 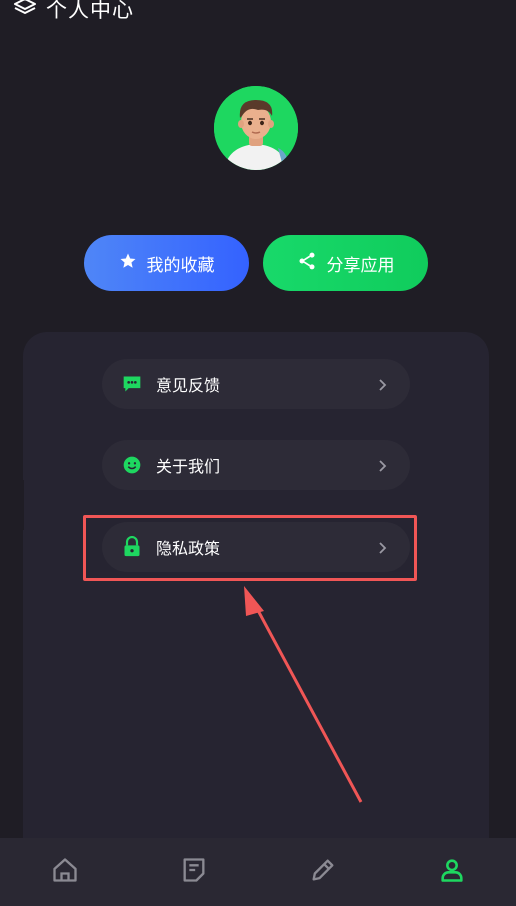 What do you see at coordinates (307, 263) in the screenshot?
I see `share-icon` at bounding box center [307, 263].